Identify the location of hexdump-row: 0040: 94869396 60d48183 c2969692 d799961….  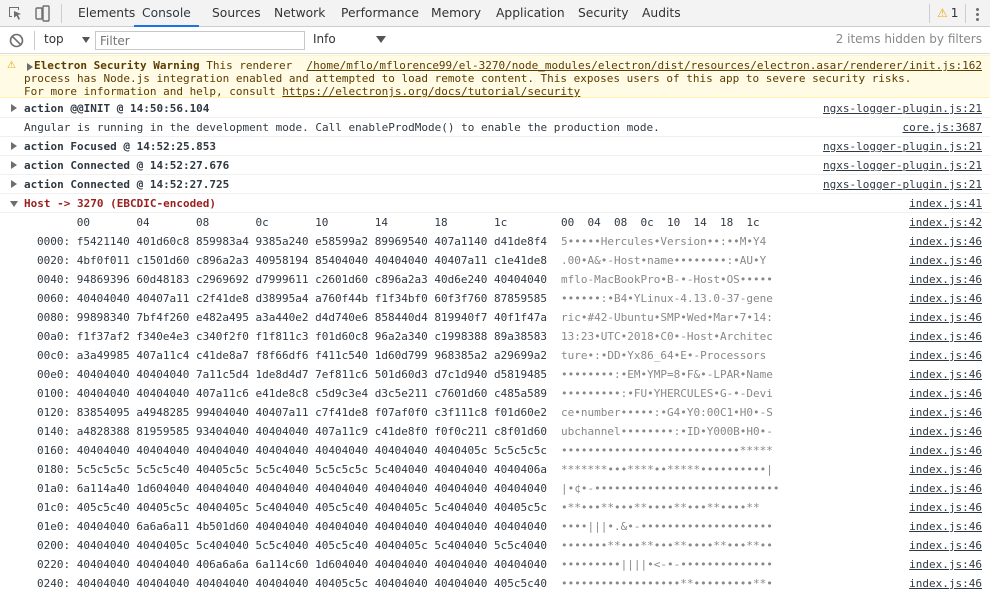
(495, 279).